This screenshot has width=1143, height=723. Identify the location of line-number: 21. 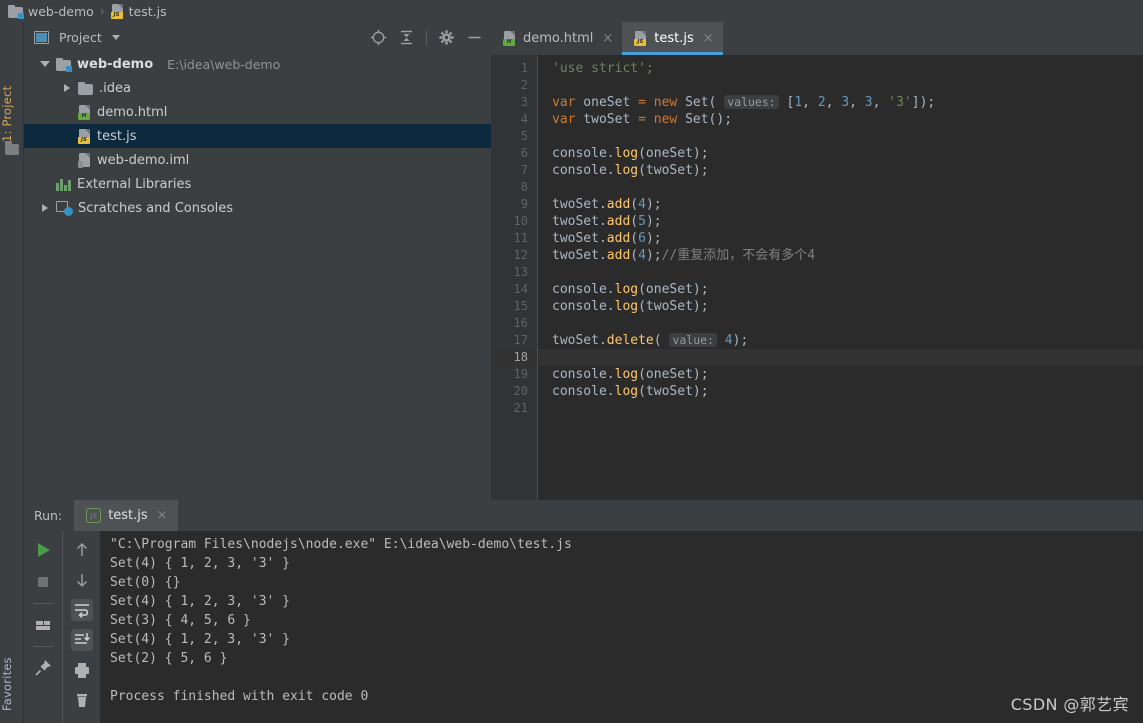
(520, 408).